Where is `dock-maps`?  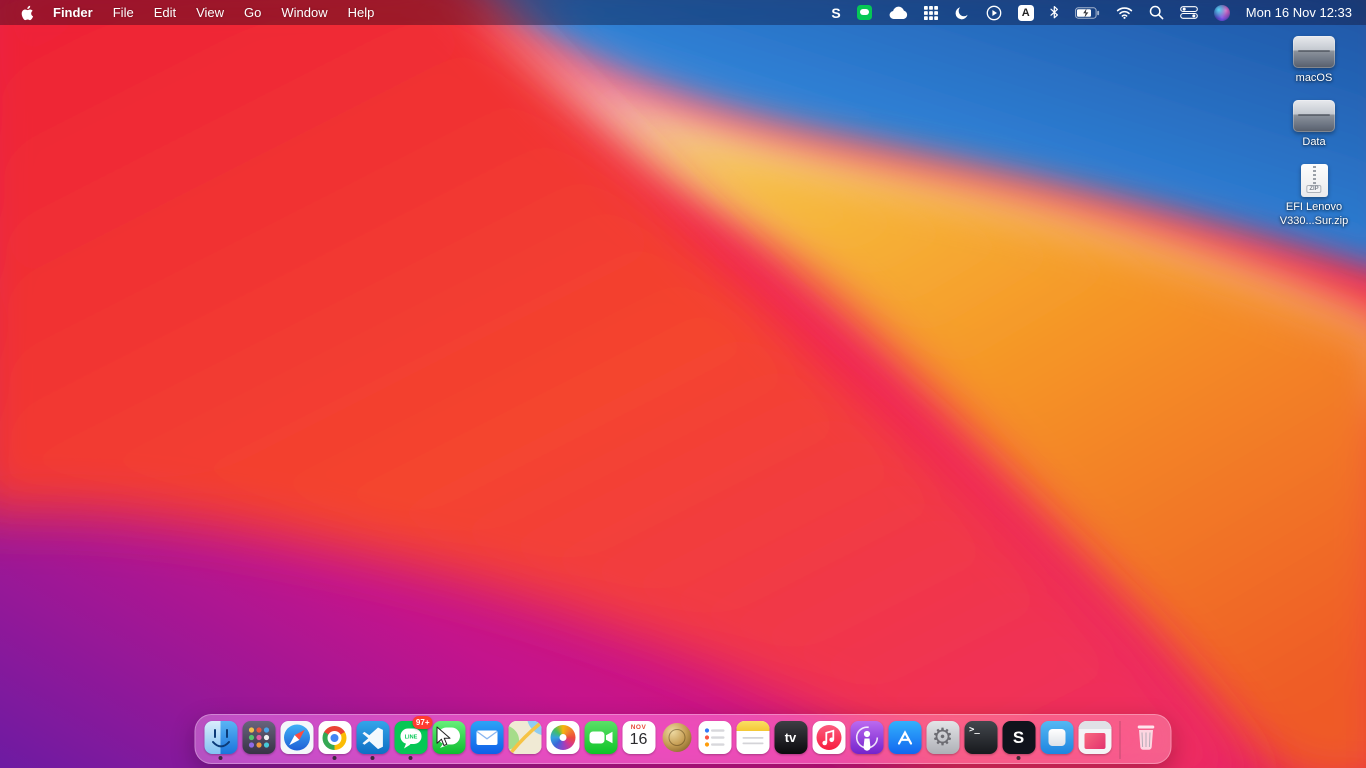
dock-maps is located at coordinates (525, 739).